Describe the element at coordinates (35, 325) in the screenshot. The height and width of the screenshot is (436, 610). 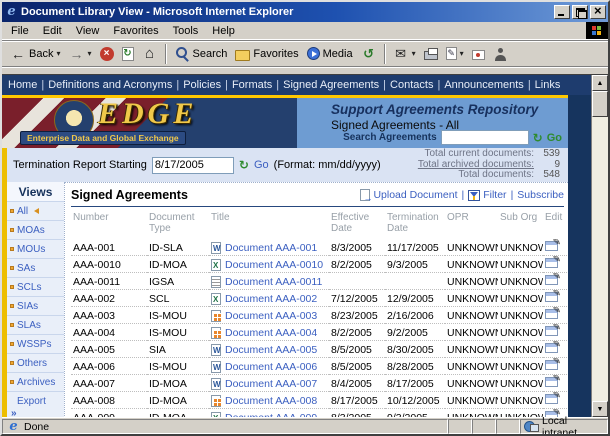
I see `sidebar-item-slas: SLAs` at that location.